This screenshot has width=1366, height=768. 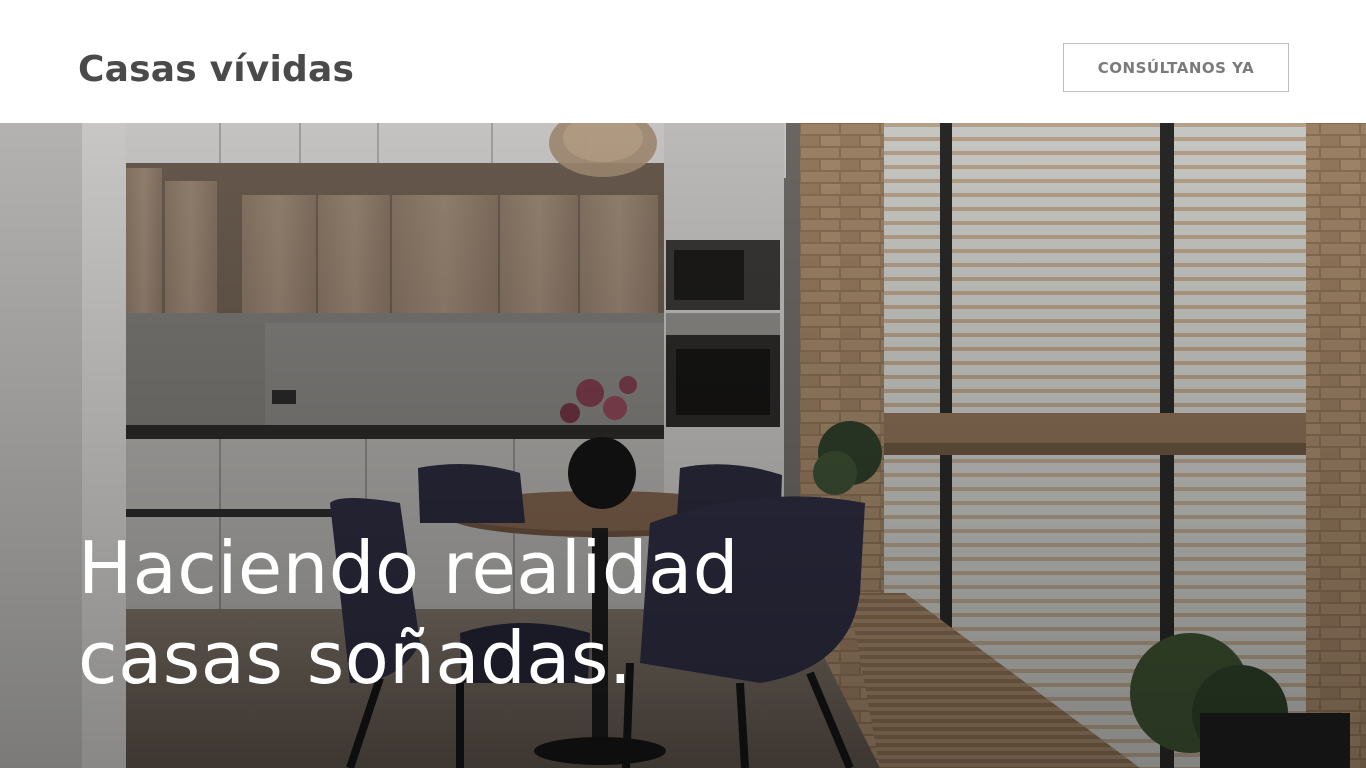 What do you see at coordinates (355, 658) in the screenshot?
I see `hero-headline-line2: casas soñadas.` at bounding box center [355, 658].